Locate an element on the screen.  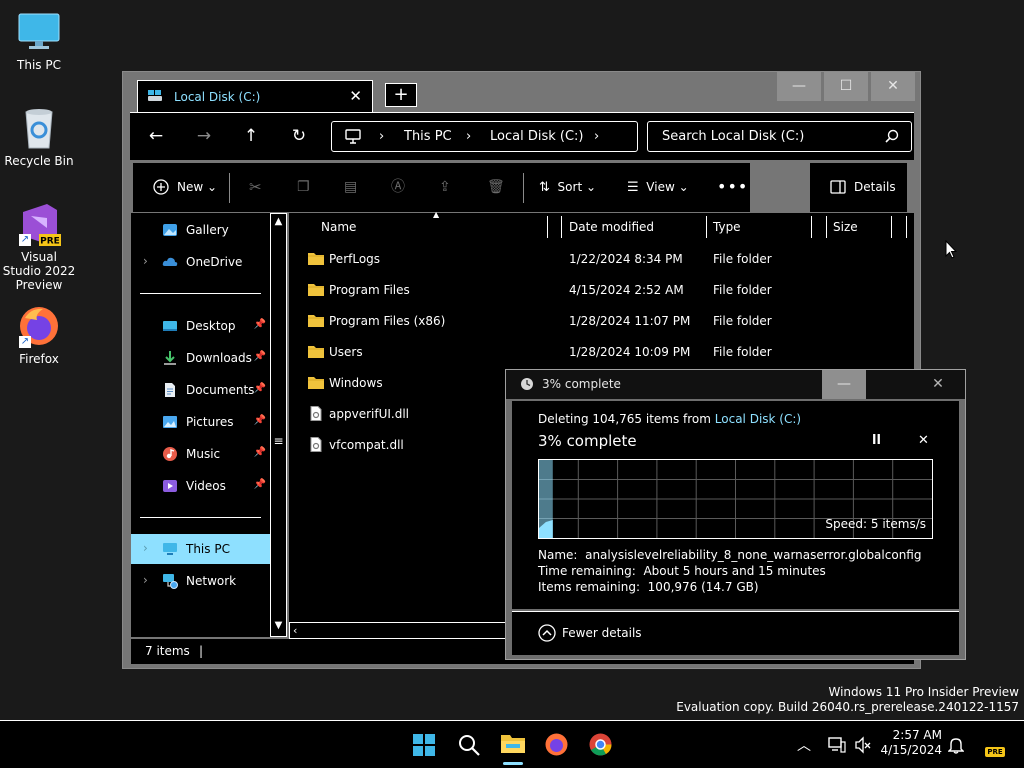
nav-item-pictures: Pictures 📌 is located at coordinates (200, 422).